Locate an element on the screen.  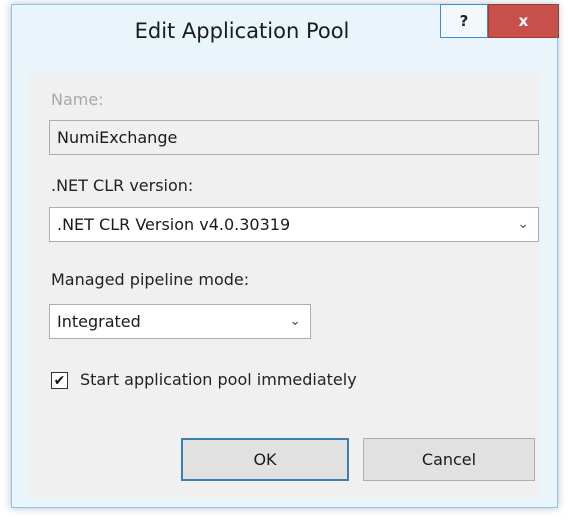
dialog-title: Edit Application Pool is located at coordinates (242, 31).